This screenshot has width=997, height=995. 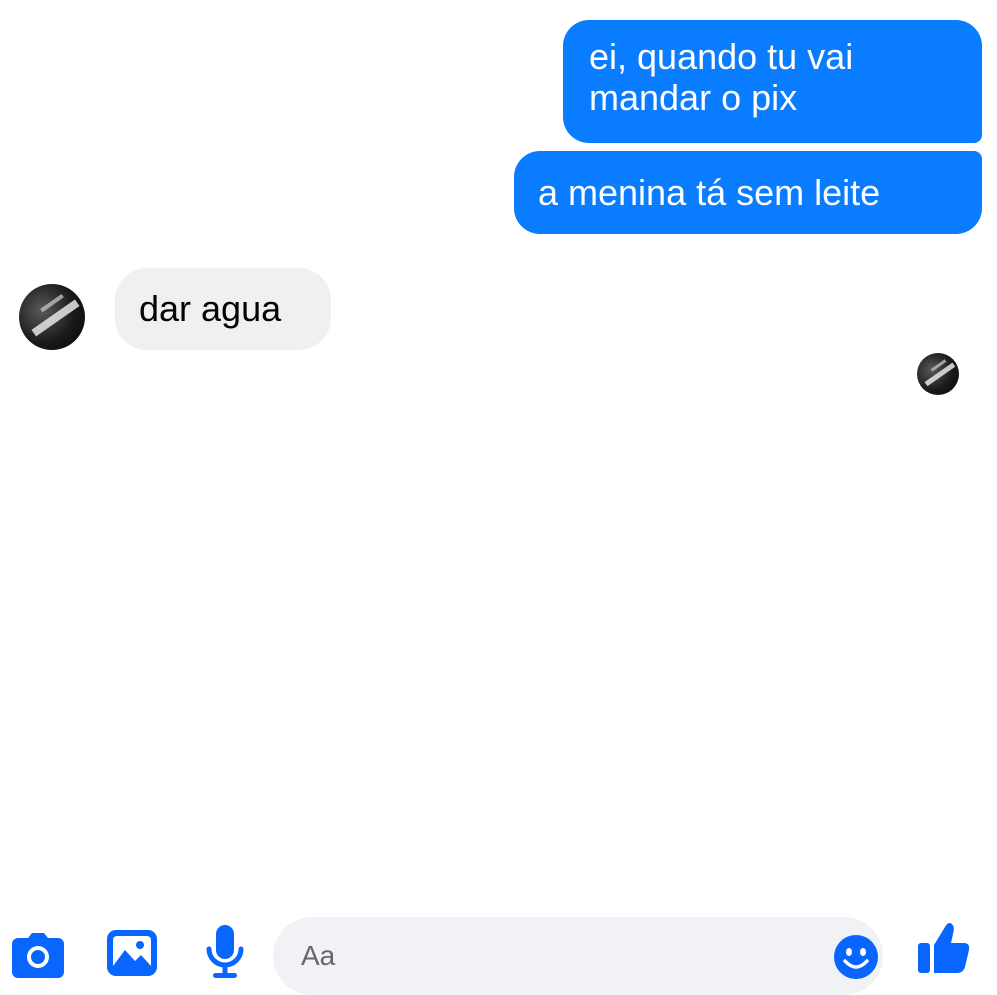 I want to click on microphone-icon, so click(x=225, y=952).